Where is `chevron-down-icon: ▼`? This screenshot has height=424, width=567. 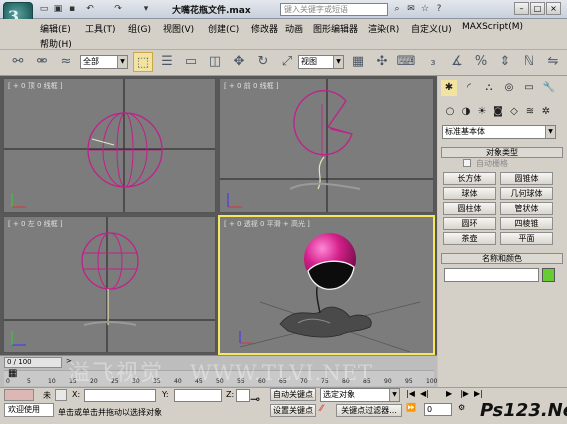
chevron-down-icon: ▼ is located at coordinates (550, 132).